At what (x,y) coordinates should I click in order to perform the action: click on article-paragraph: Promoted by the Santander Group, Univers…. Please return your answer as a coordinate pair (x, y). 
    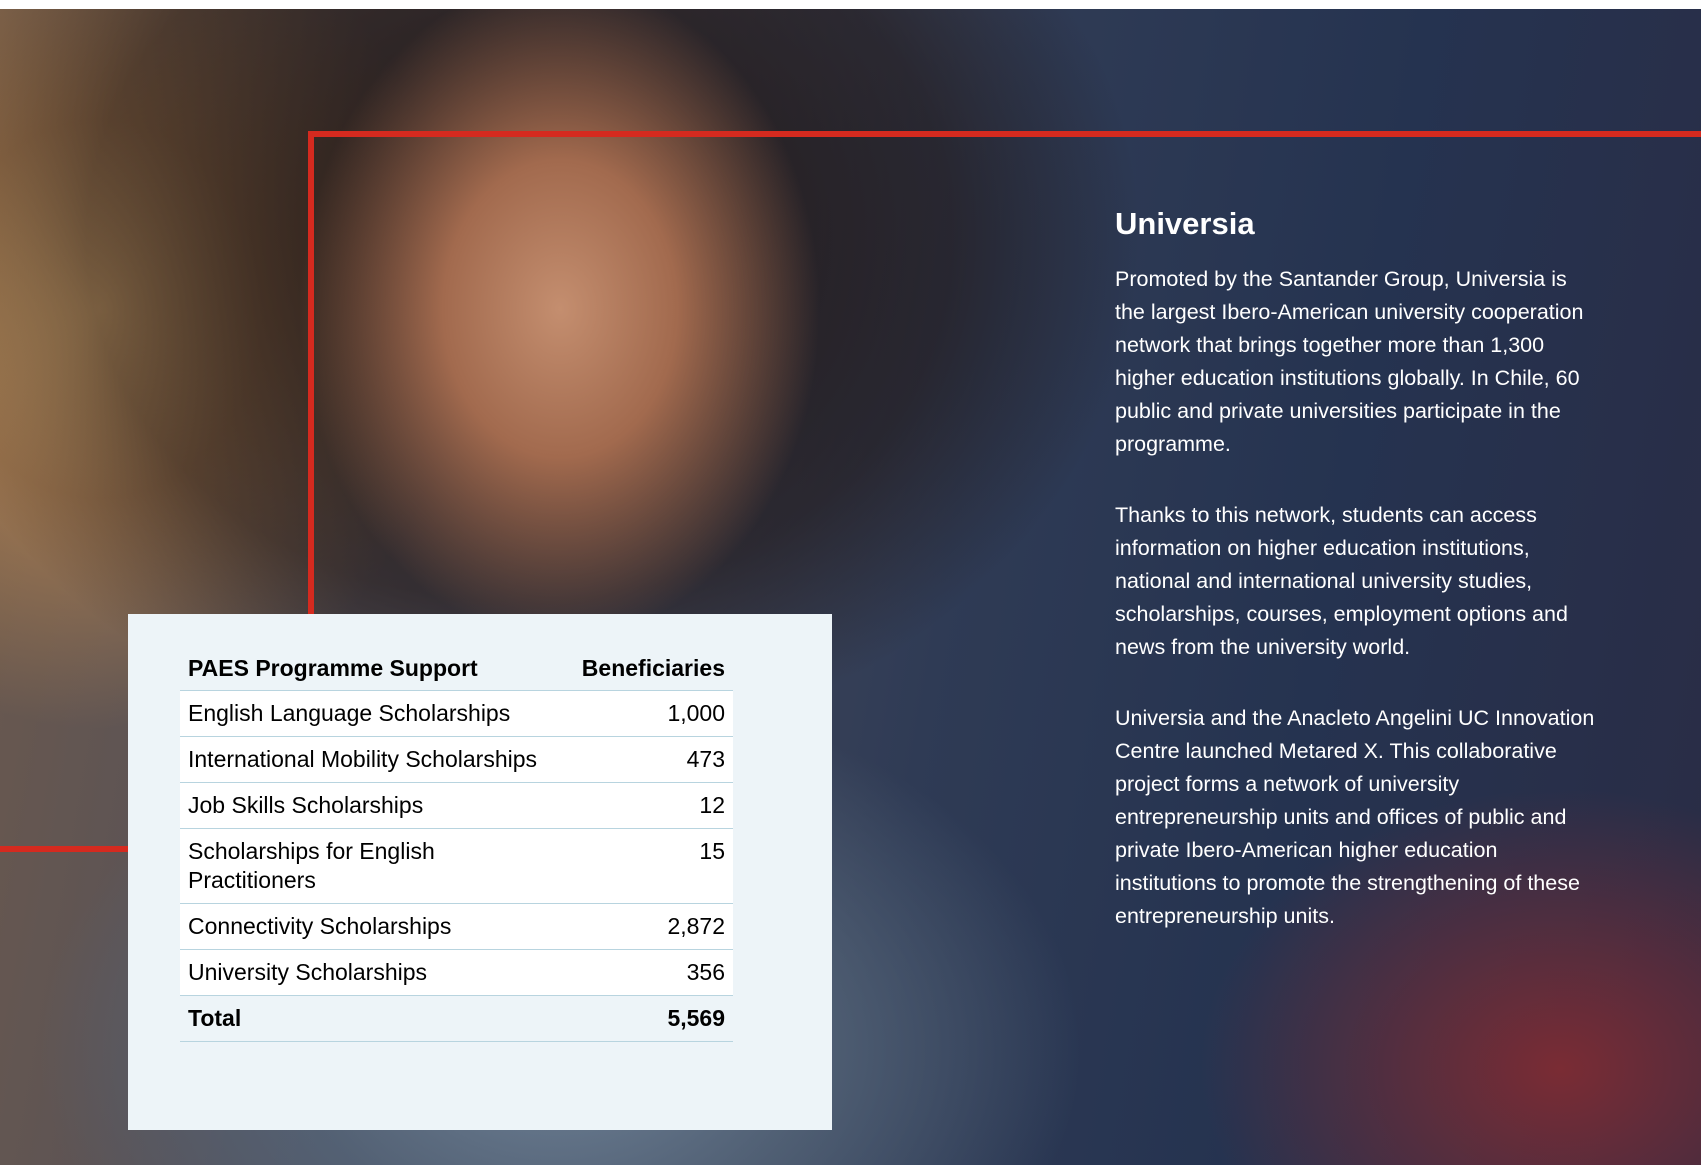
    Looking at the image, I should click on (1349, 361).